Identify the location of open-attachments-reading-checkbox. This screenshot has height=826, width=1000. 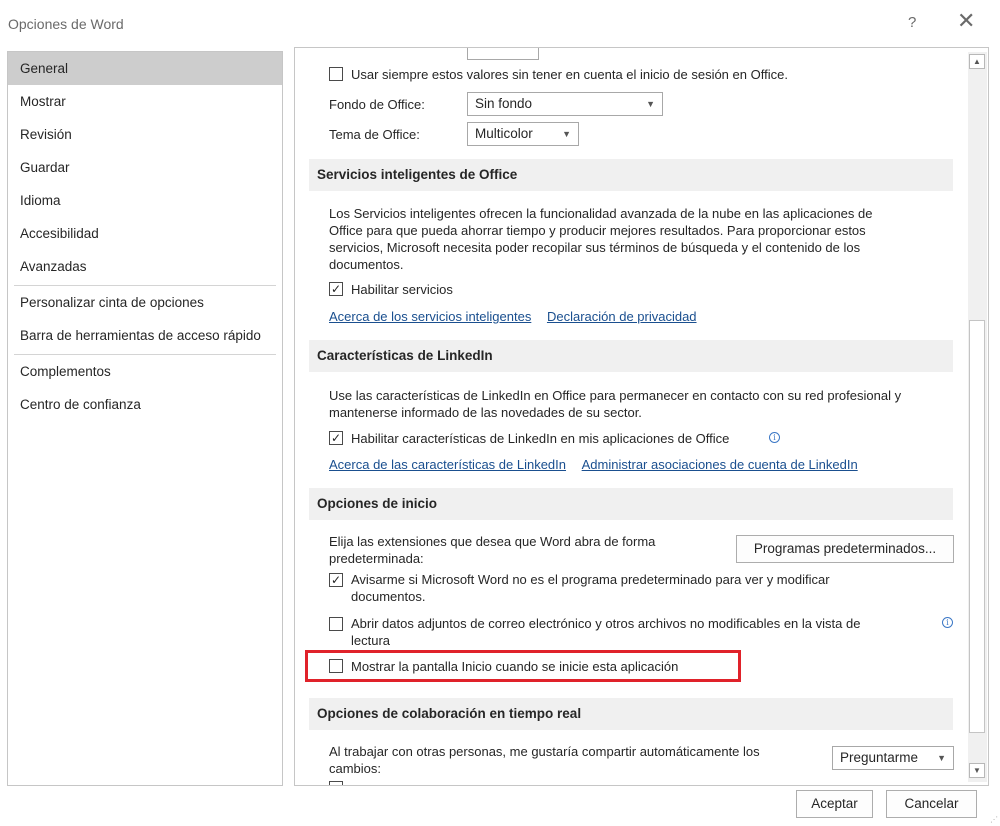
(336, 624).